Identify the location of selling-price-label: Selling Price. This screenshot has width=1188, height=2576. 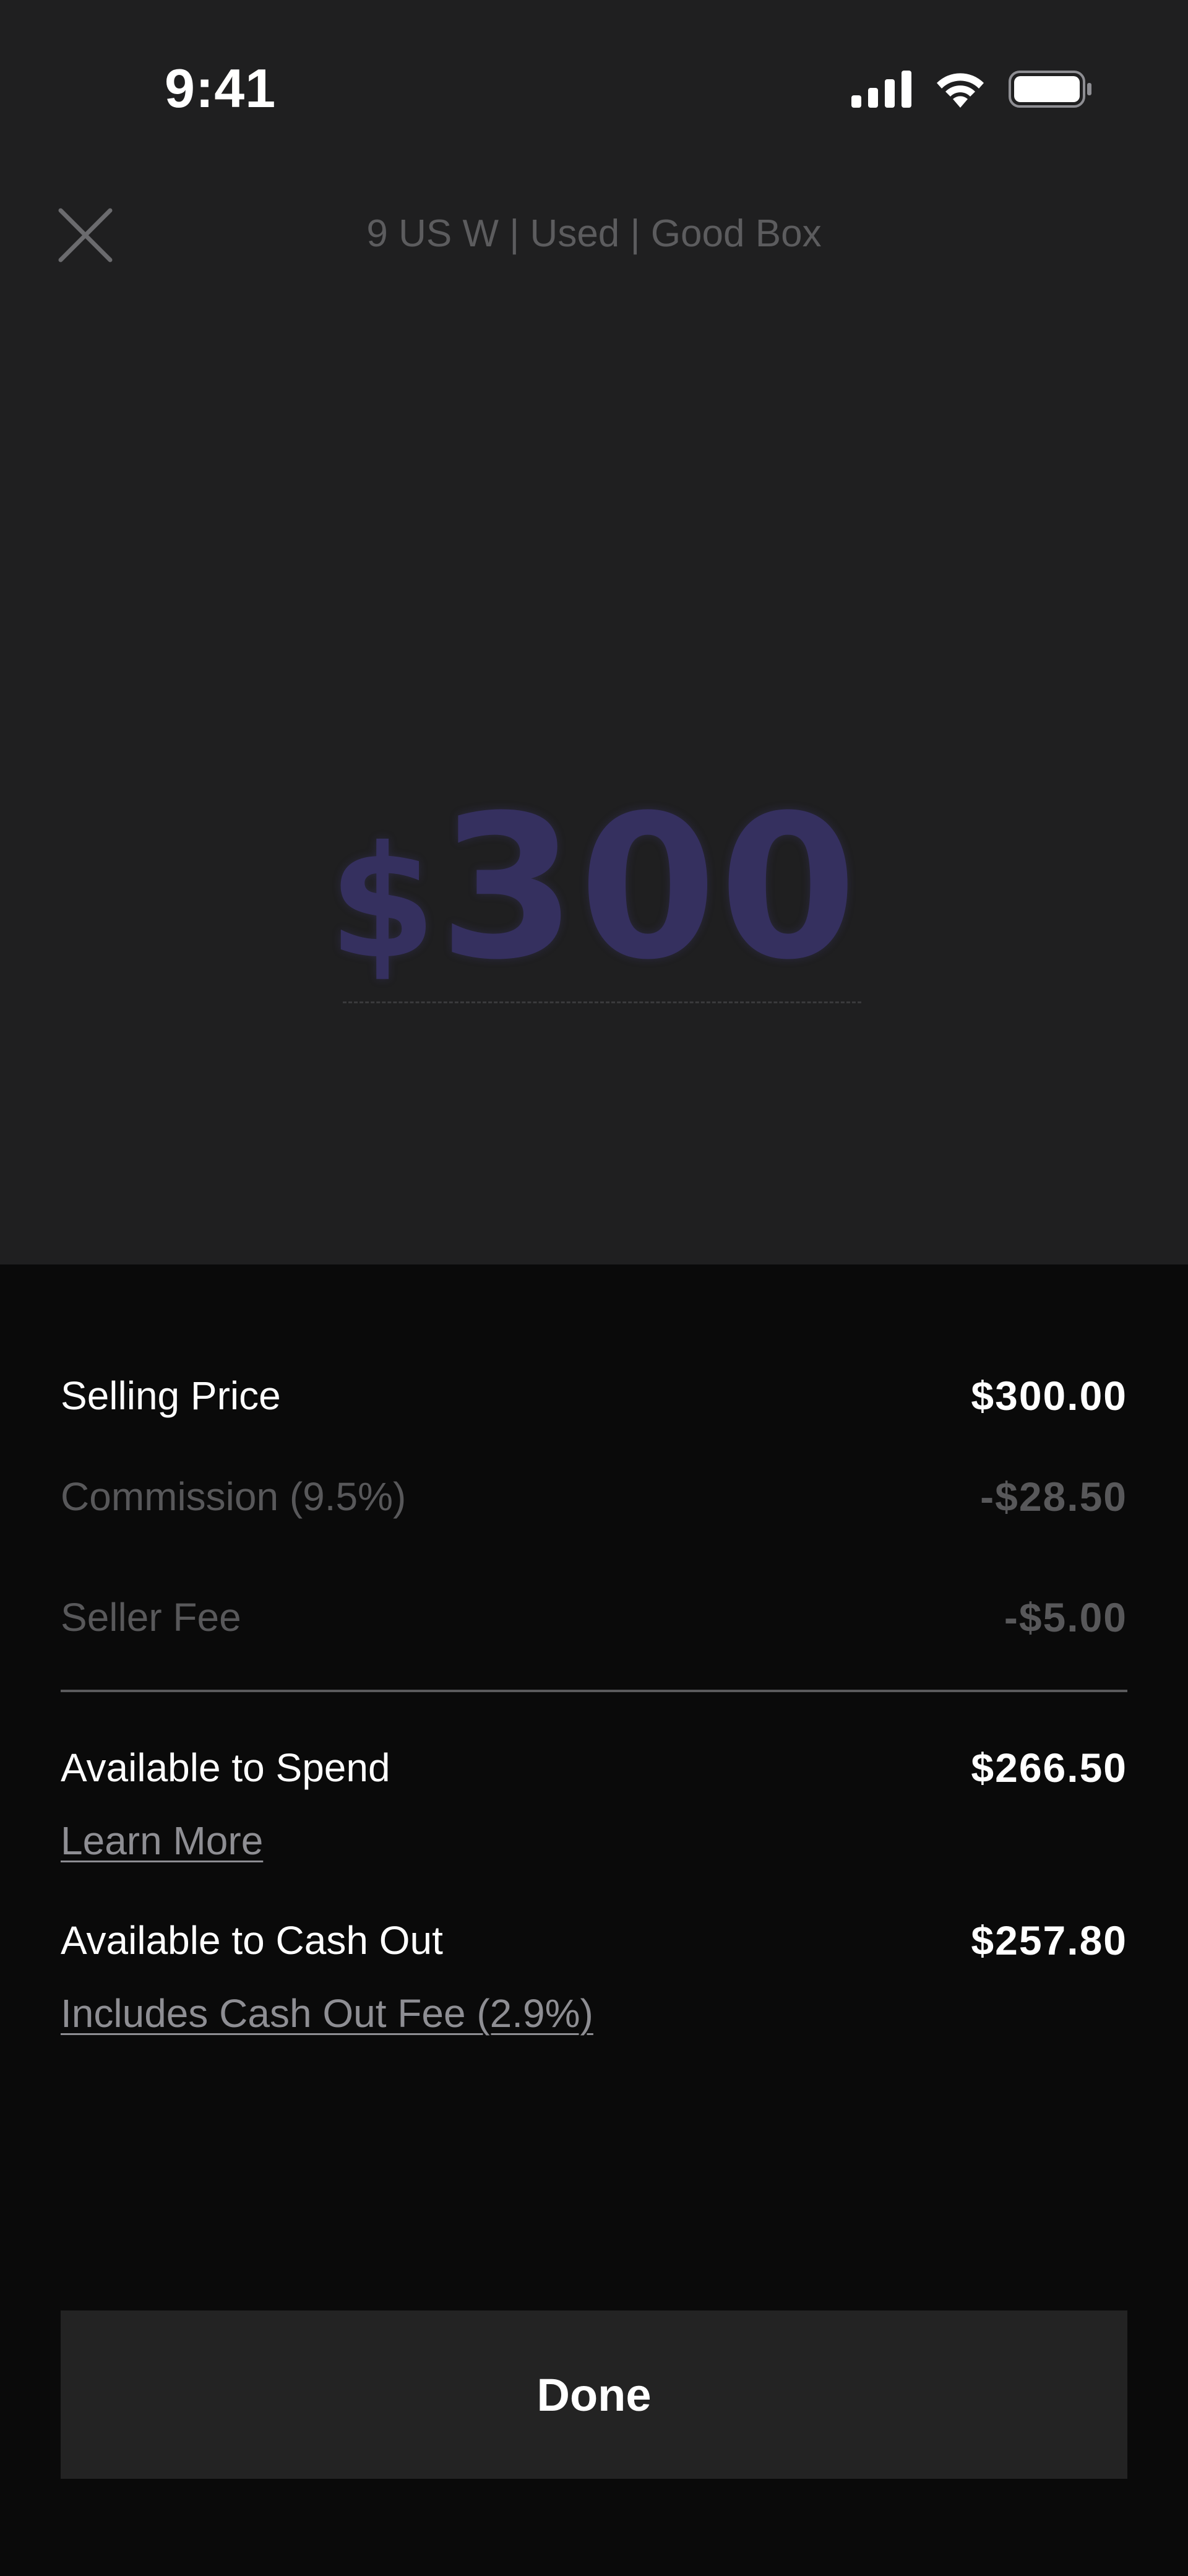
(171, 1395).